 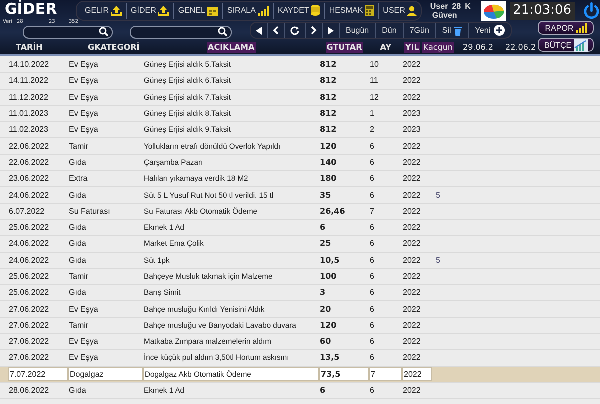 What do you see at coordinates (438, 47) in the screenshot?
I see `column-header: Kacgun` at bounding box center [438, 47].